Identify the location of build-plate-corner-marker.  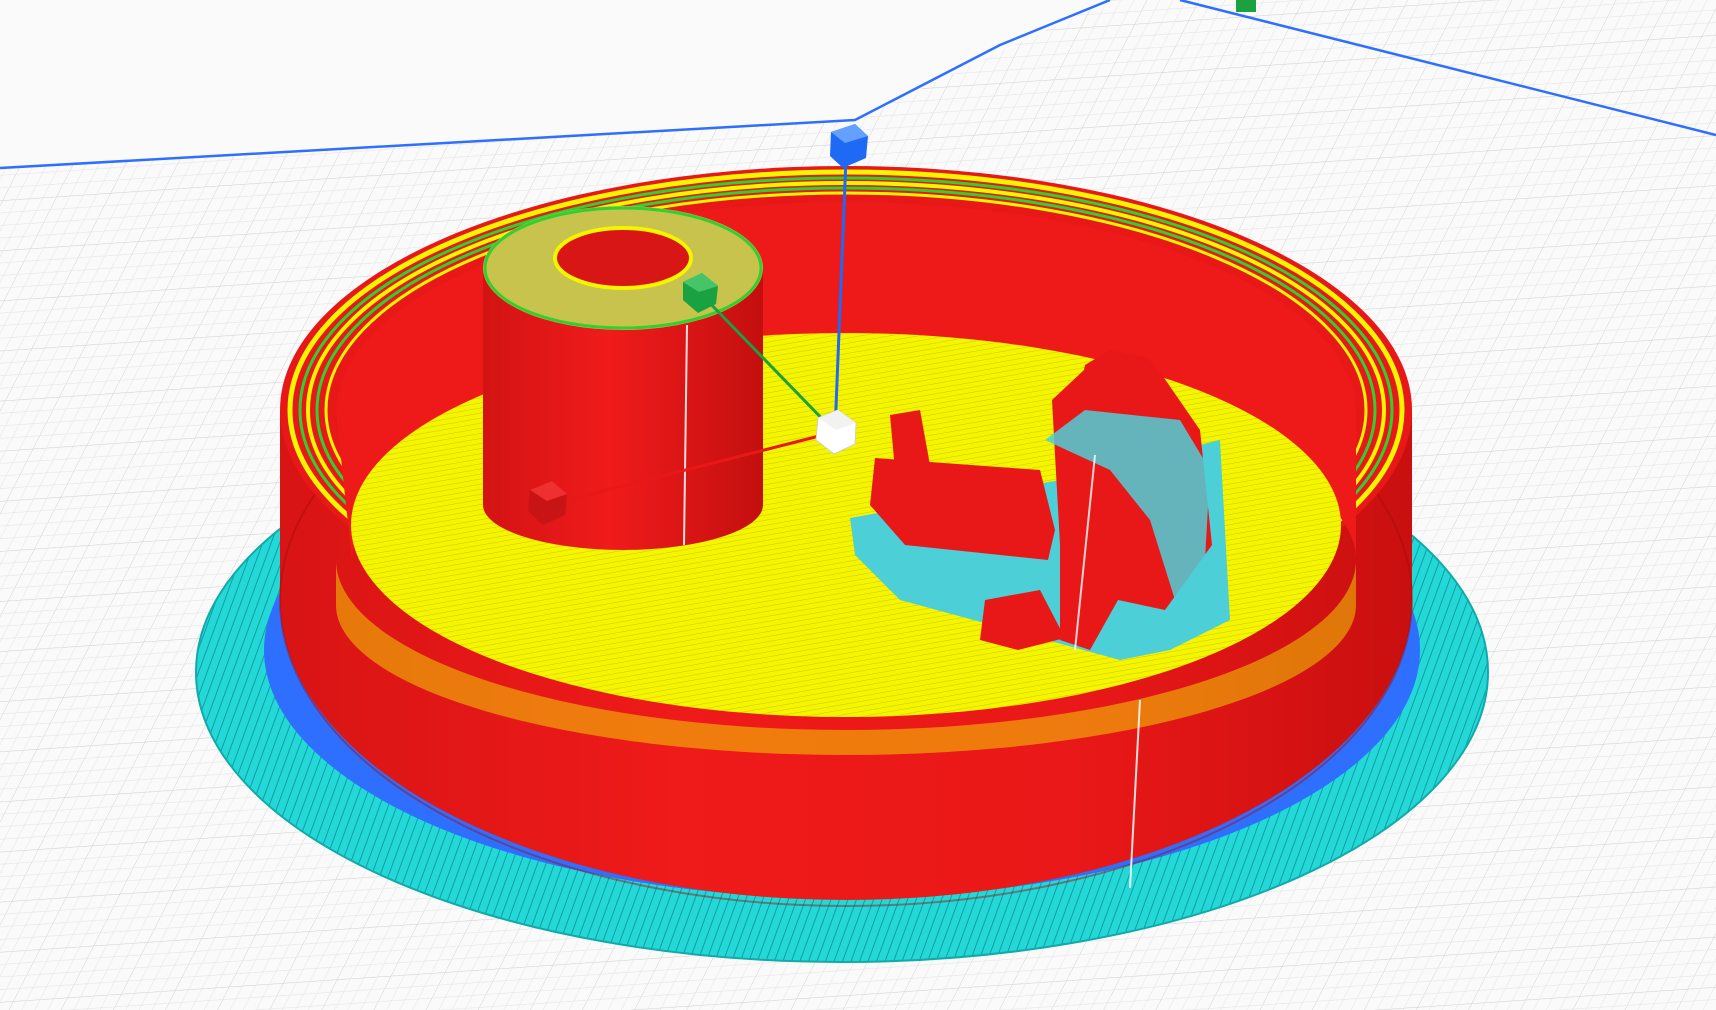
(1246, 6).